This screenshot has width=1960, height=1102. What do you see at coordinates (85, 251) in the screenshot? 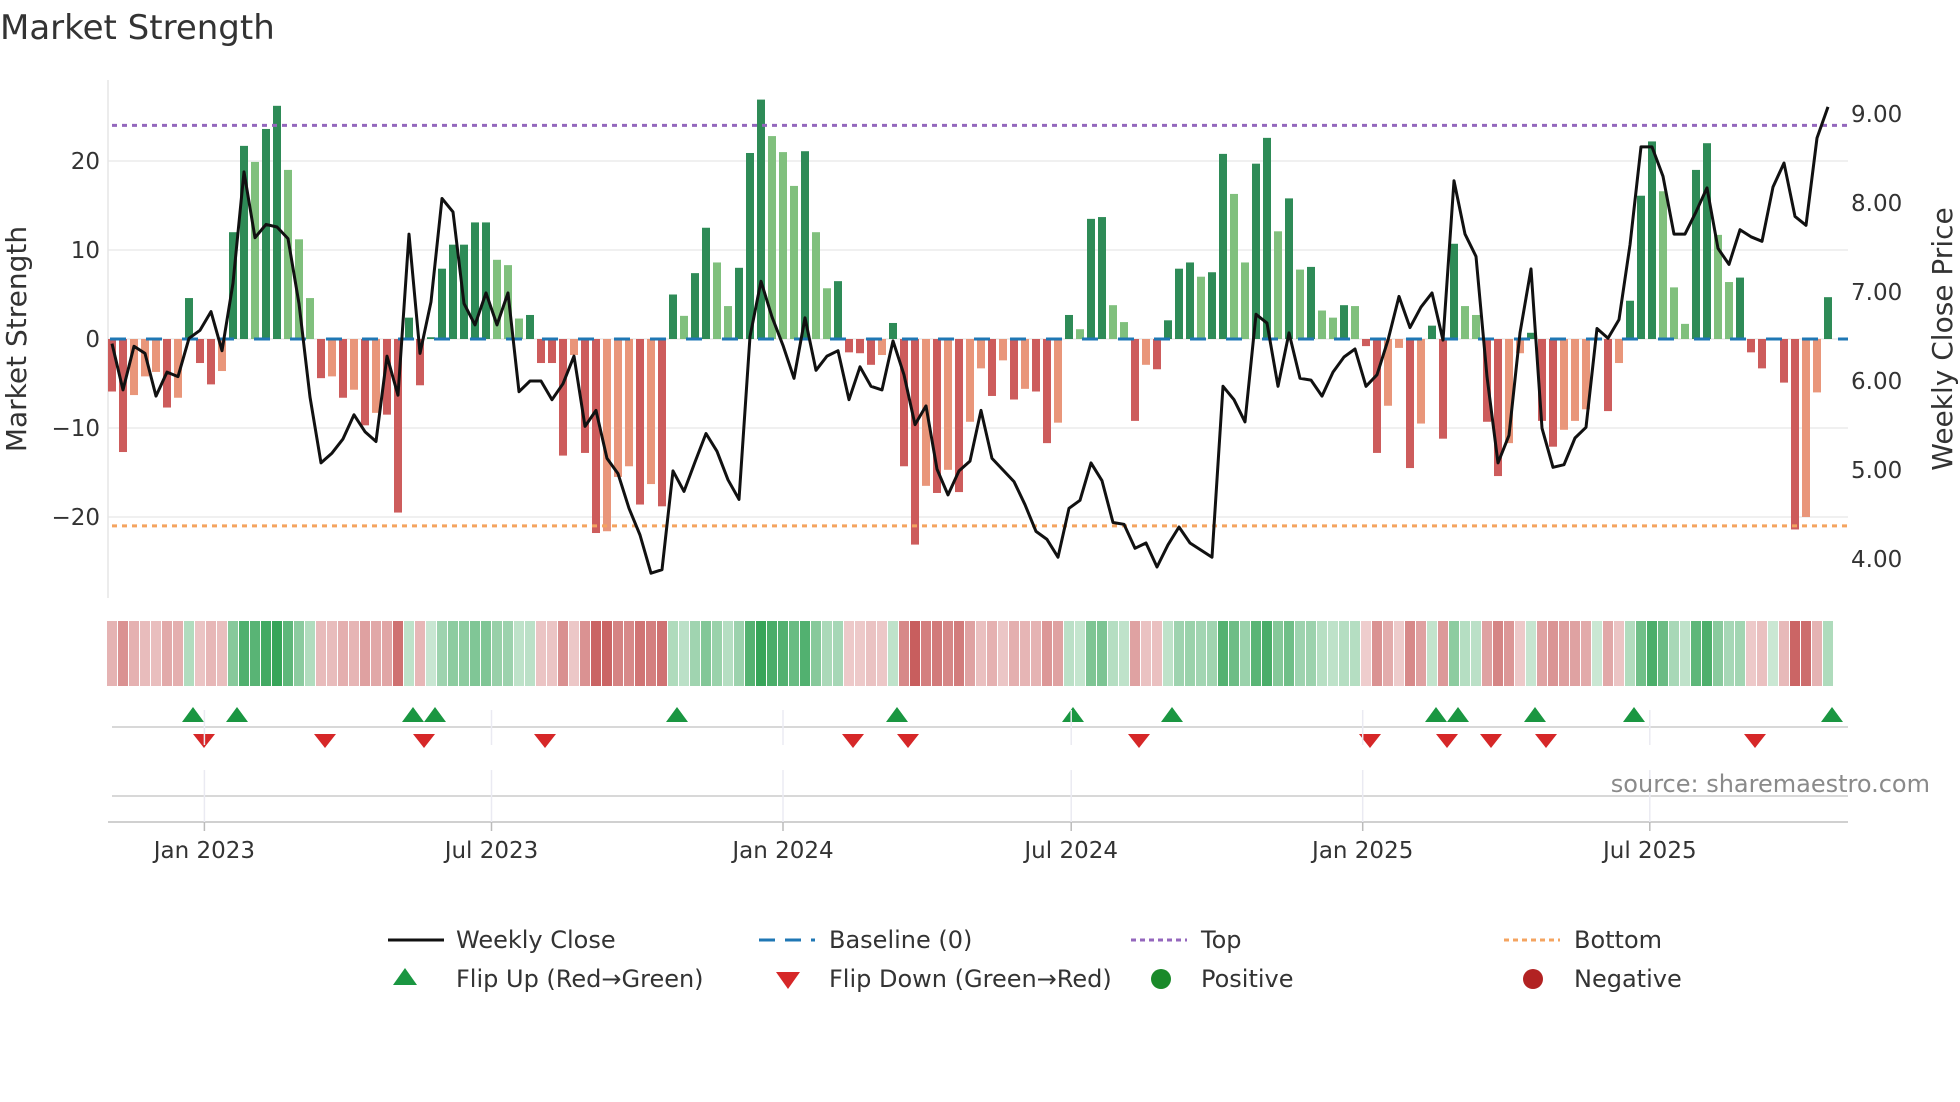
I see `y-tick-label: 10` at bounding box center [85, 251].